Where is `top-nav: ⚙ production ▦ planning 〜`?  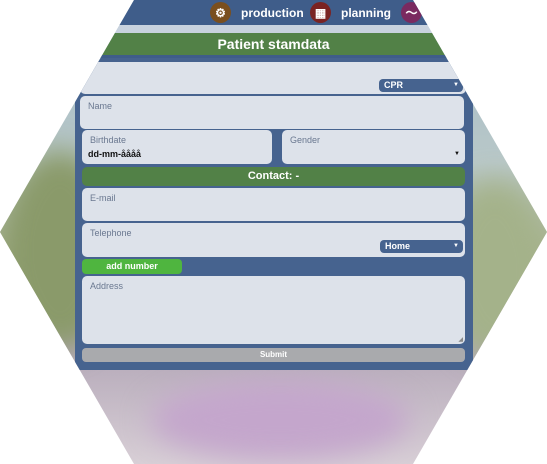 top-nav: ⚙ production ▦ planning 〜 is located at coordinates (273, 12).